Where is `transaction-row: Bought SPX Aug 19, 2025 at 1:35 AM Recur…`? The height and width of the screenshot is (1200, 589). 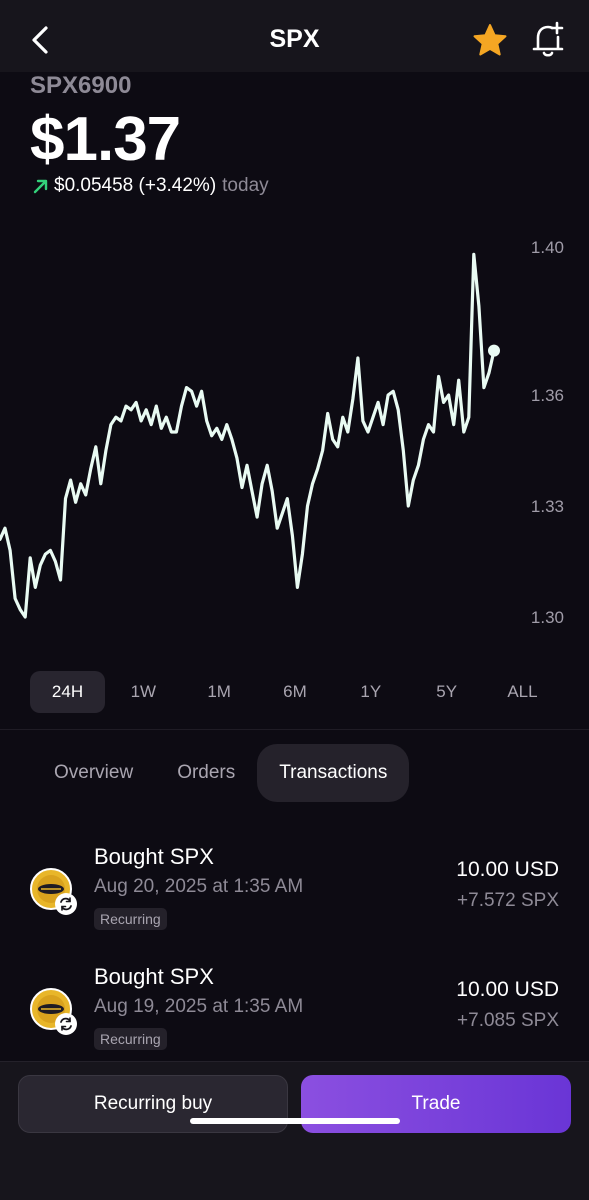 transaction-row: Bought SPX Aug 19, 2025 at 1:35 AM Recur… is located at coordinates (294, 1017).